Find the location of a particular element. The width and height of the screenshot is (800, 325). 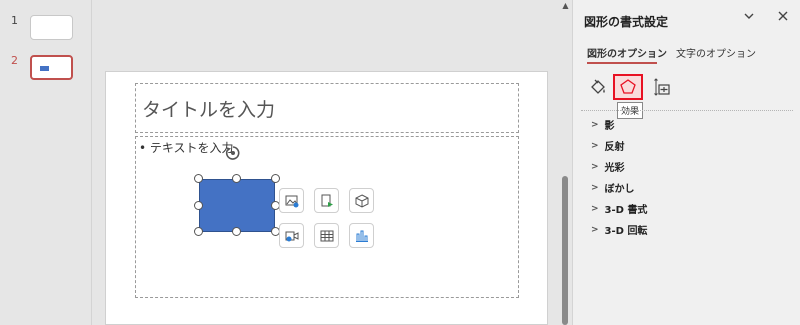

title-placeholder: タイトルを入力 is located at coordinates (327, 108).